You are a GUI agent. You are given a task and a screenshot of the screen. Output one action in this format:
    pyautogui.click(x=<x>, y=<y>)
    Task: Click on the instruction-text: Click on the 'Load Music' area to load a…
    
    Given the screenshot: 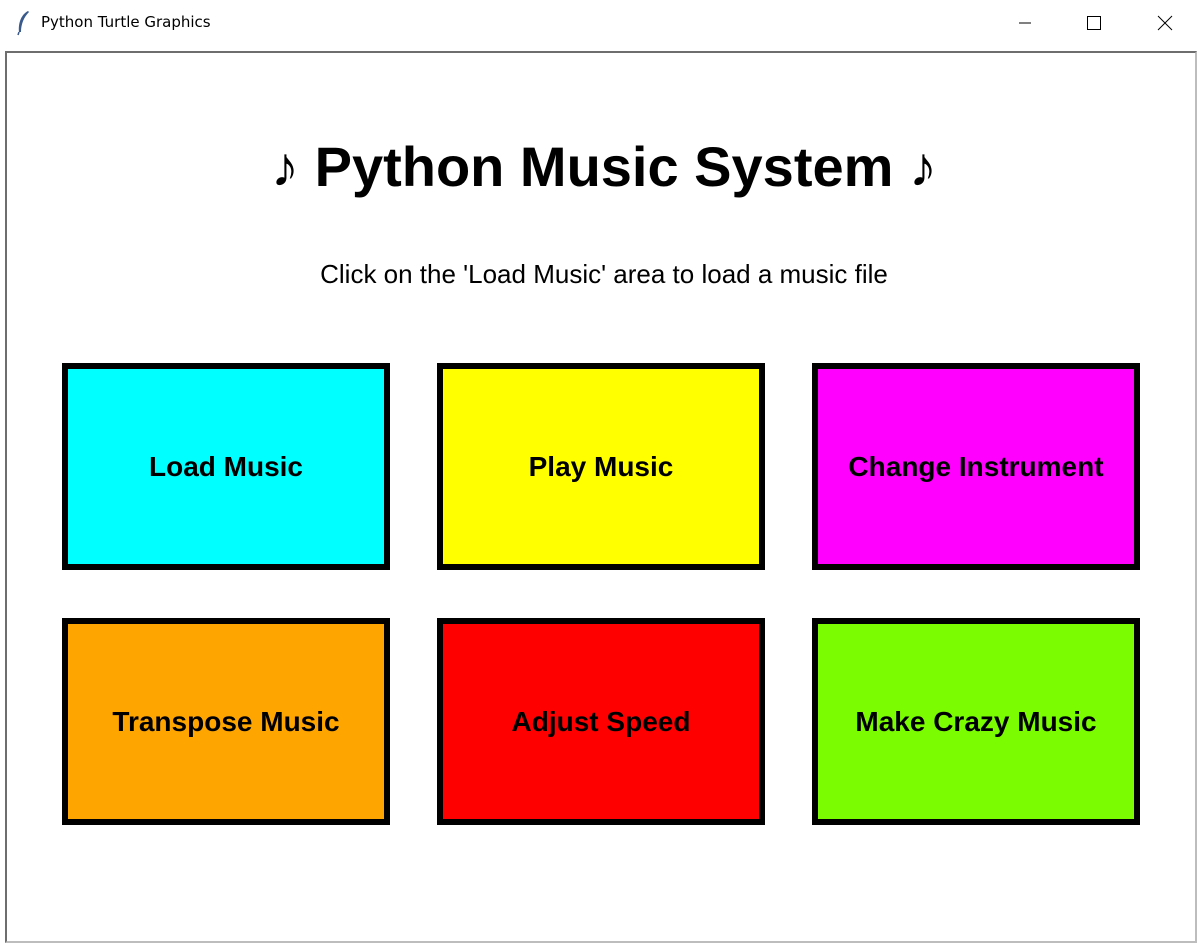 What is the action you would take?
    pyautogui.click(x=604, y=274)
    